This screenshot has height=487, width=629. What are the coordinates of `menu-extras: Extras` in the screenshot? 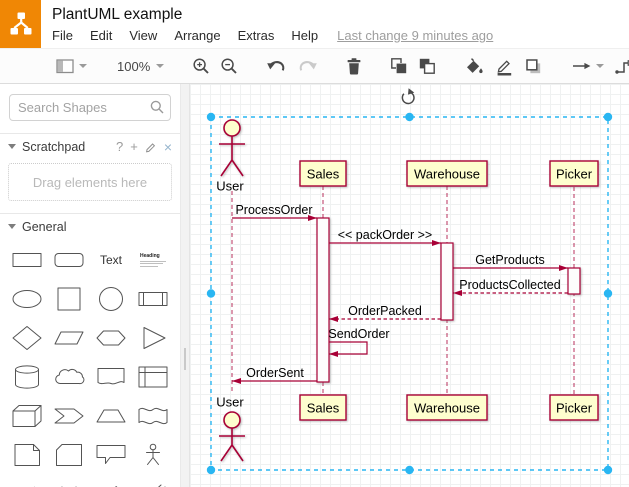 It's located at (256, 35).